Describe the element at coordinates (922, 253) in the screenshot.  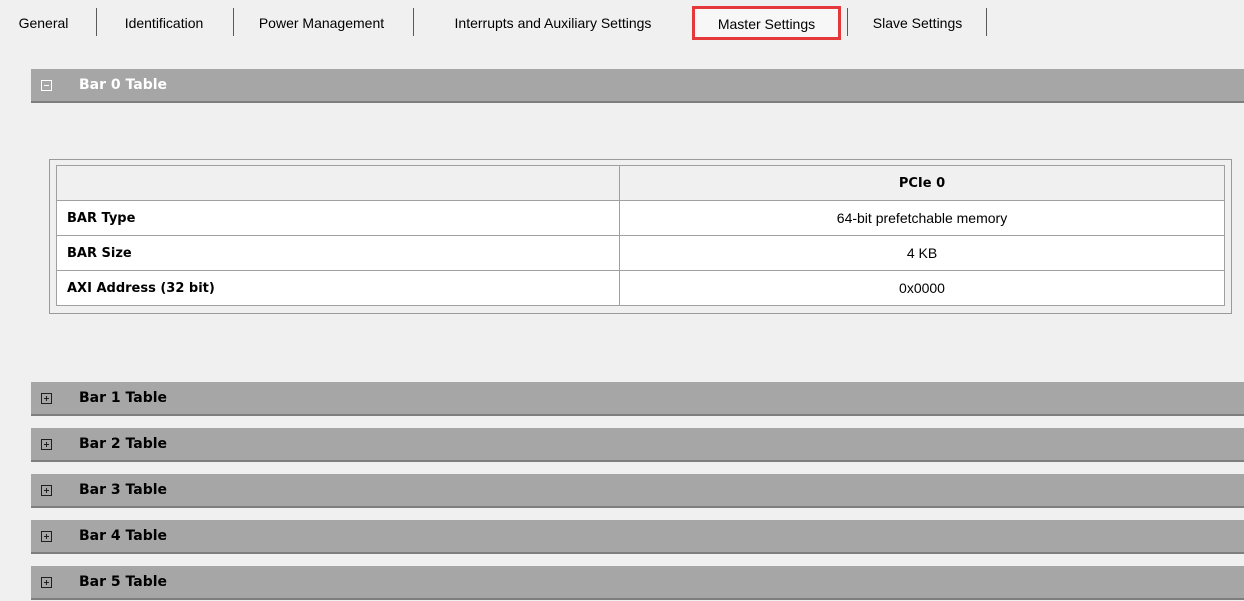
I see `bar-size-value: 4 KB` at that location.